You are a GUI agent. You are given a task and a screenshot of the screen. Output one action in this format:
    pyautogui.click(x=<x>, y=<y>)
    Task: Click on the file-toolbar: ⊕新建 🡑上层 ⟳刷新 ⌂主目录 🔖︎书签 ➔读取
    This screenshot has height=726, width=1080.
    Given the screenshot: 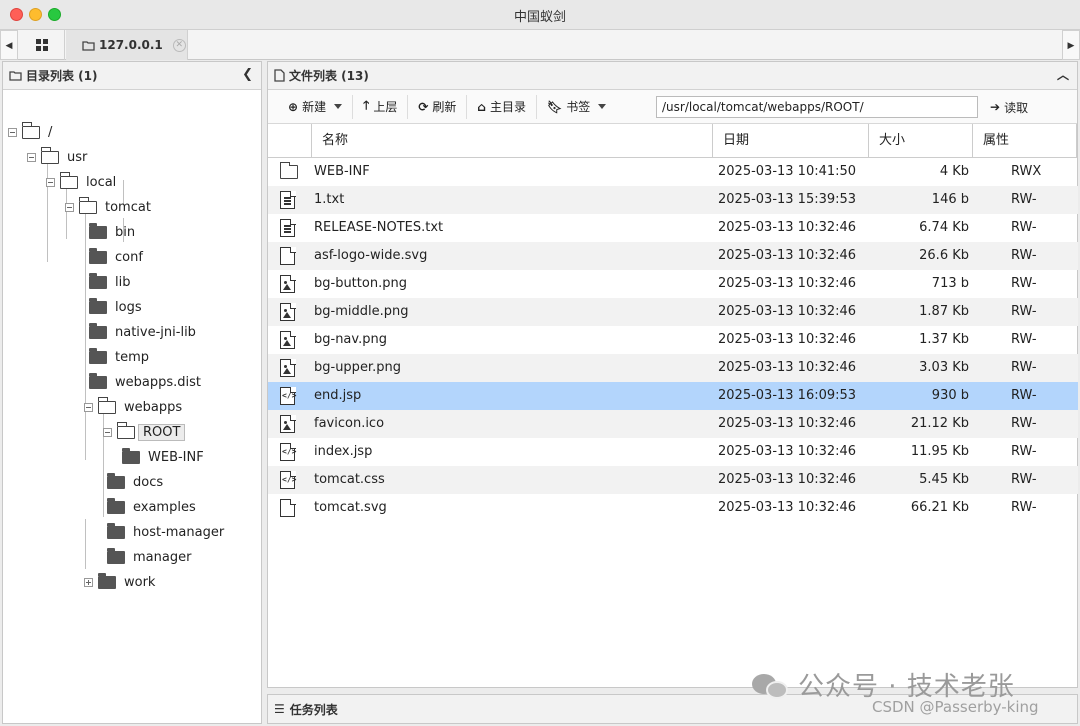 What is the action you would take?
    pyautogui.click(x=672, y=107)
    